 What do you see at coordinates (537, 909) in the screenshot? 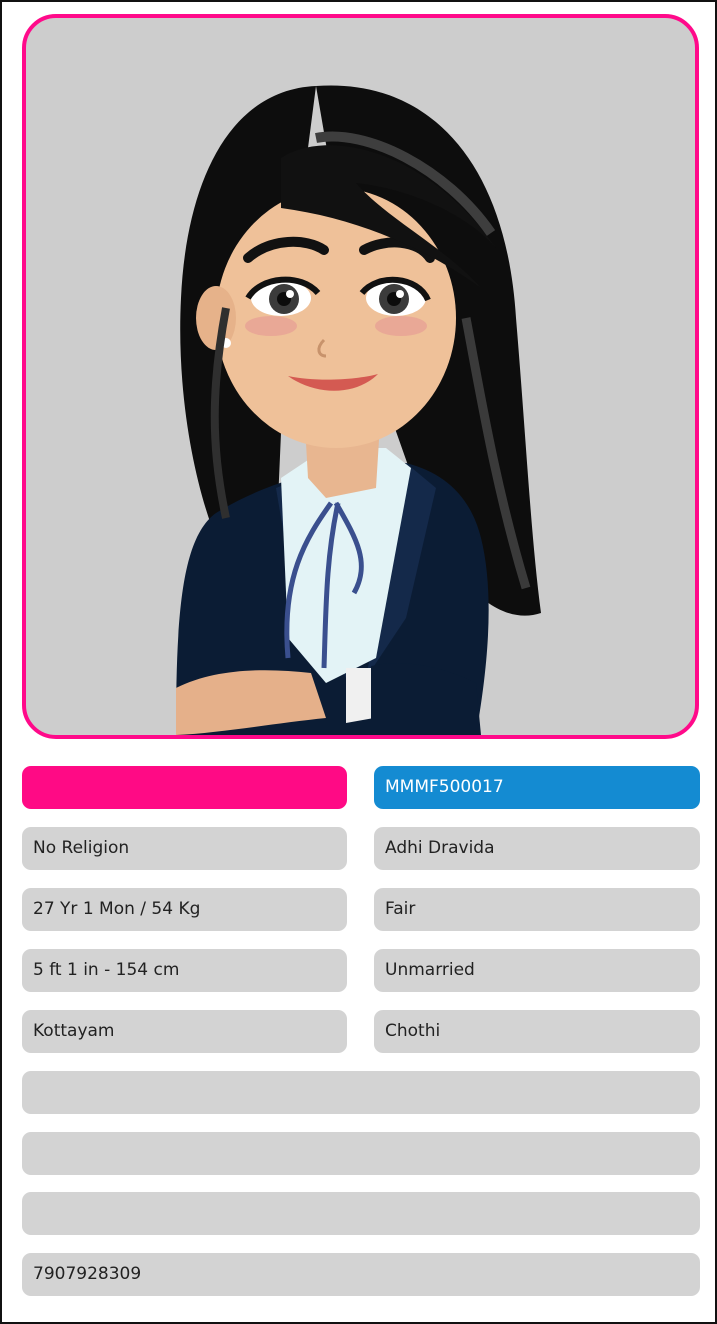
I see `complexion-field: Fair` at bounding box center [537, 909].